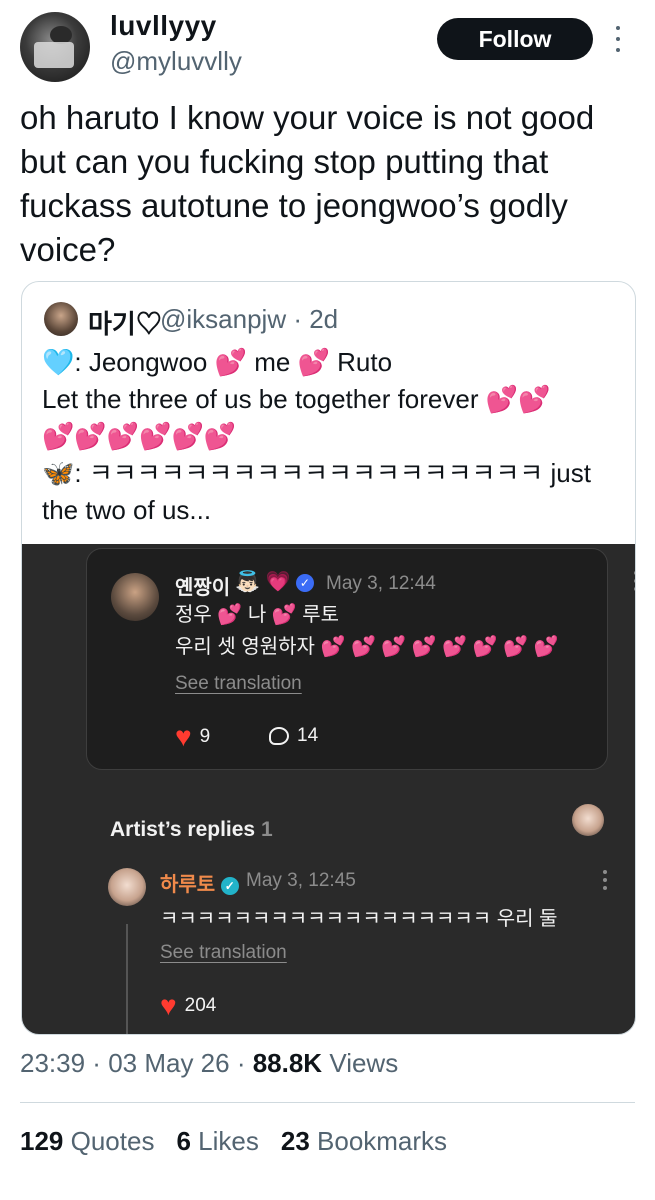  What do you see at coordinates (247, 582) in the screenshot?
I see `baby-angel-icon: 👼🏻` at bounding box center [247, 582].